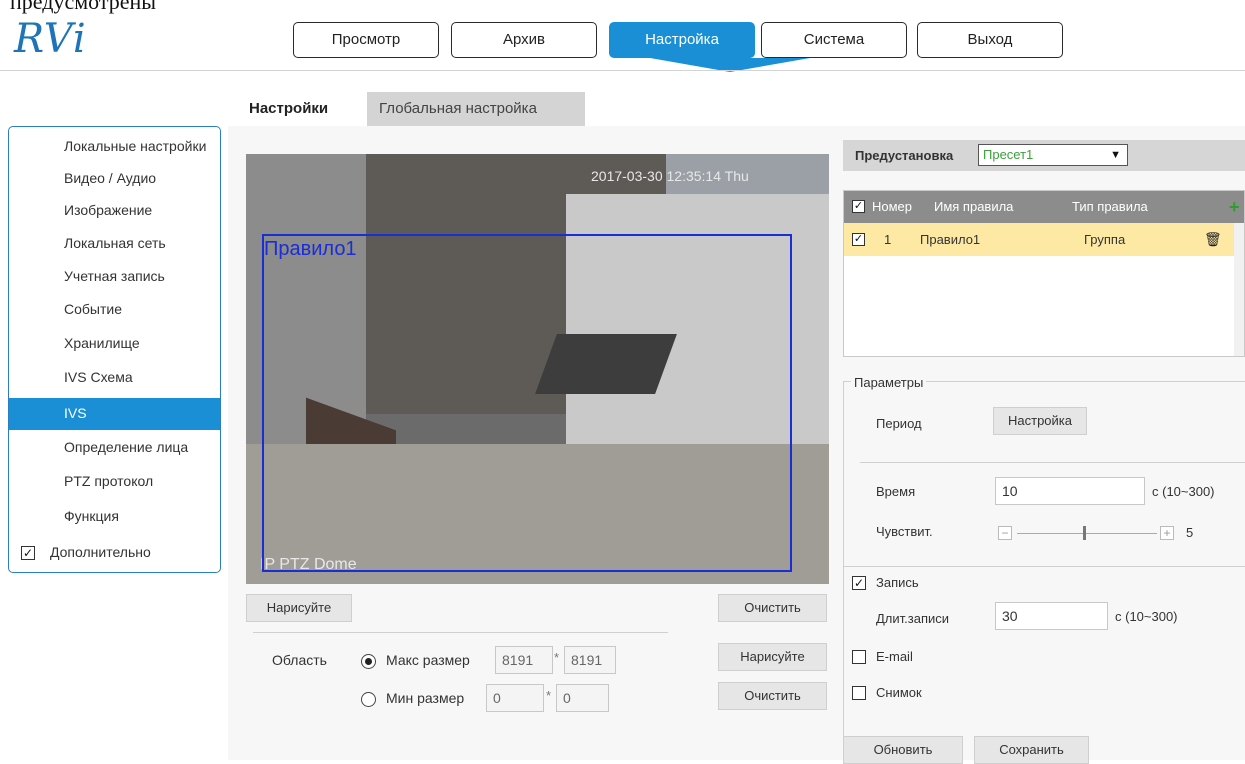 Image resolution: width=1245 pixels, height=764 pixels. I want to click on time-label: Время, so click(896, 491).